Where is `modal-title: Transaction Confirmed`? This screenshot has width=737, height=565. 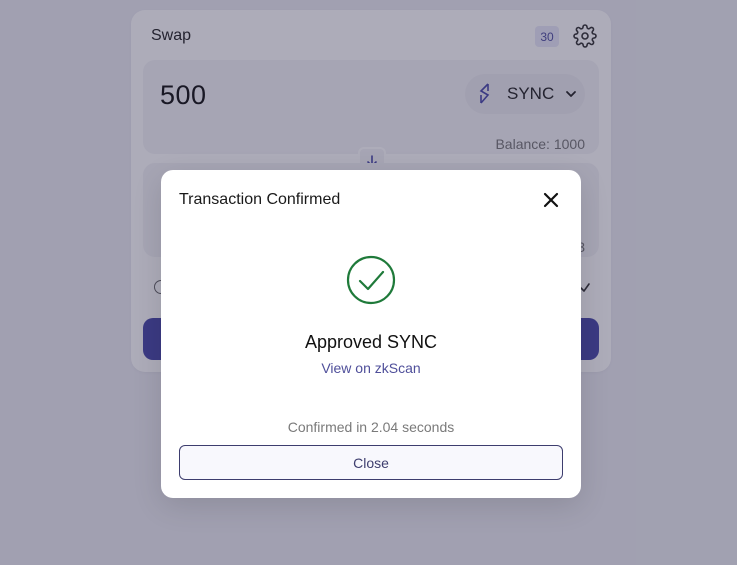 modal-title: Transaction Confirmed is located at coordinates (260, 199).